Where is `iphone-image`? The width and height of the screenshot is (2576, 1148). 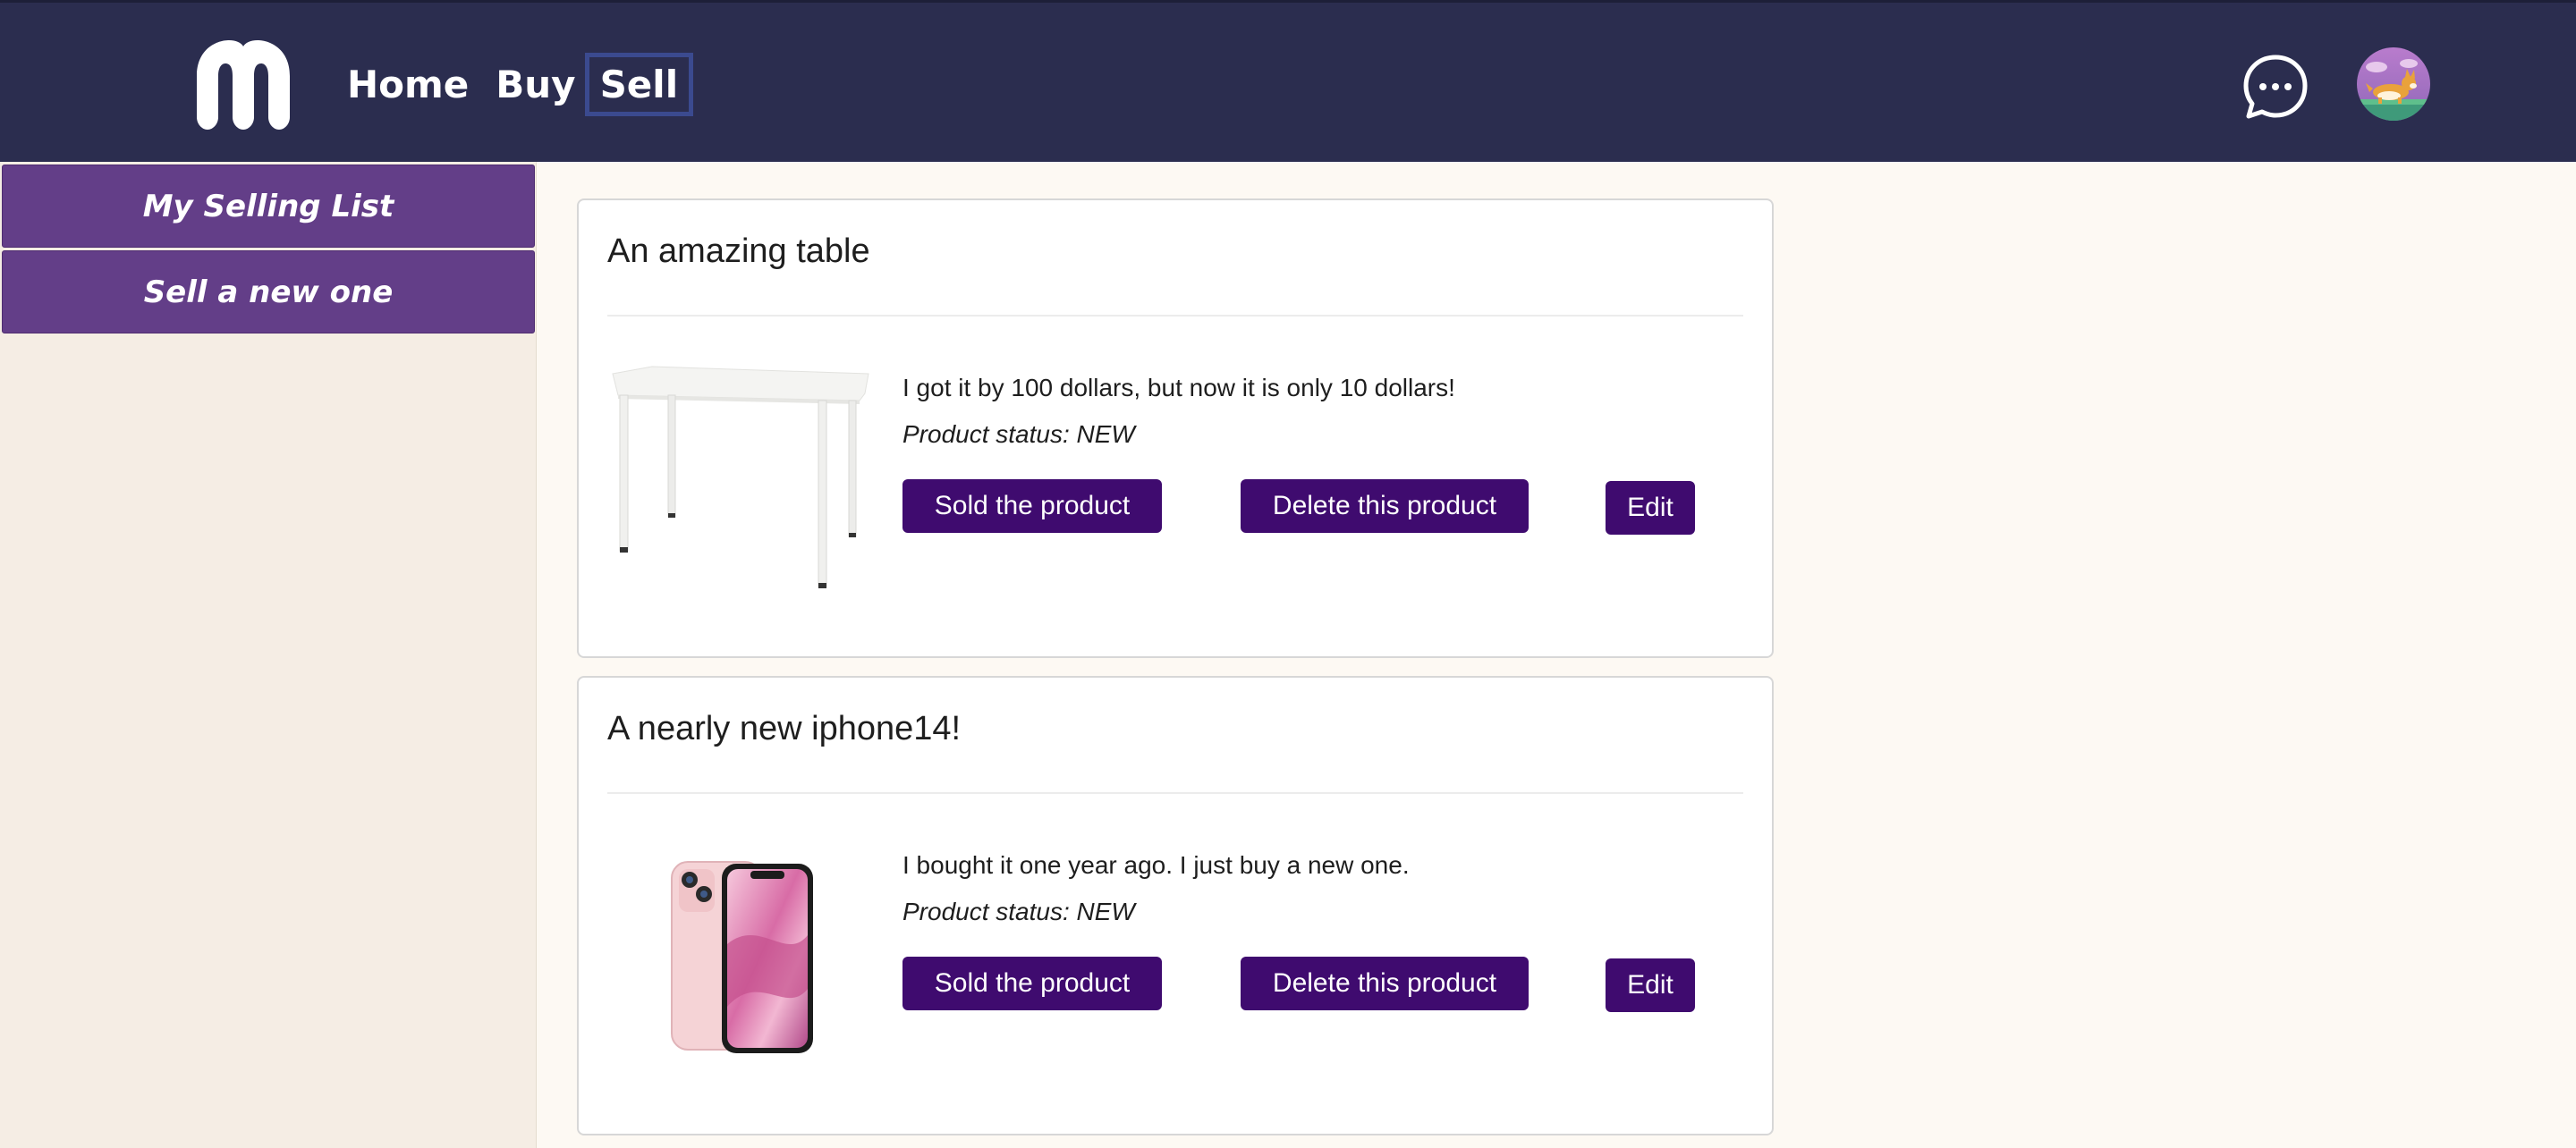
iphone-image is located at coordinates (738, 953).